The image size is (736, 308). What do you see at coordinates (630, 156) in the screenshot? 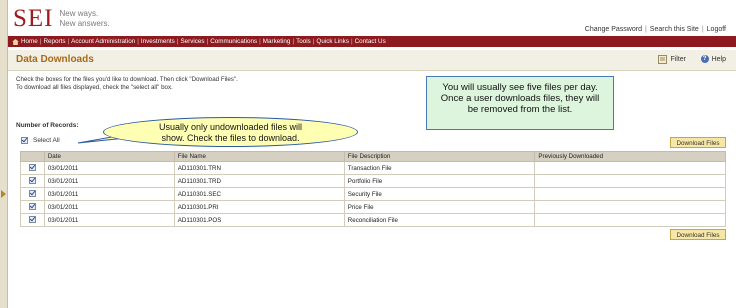
I see `column-header-previously-downloaded: Previously Downloaded` at bounding box center [630, 156].